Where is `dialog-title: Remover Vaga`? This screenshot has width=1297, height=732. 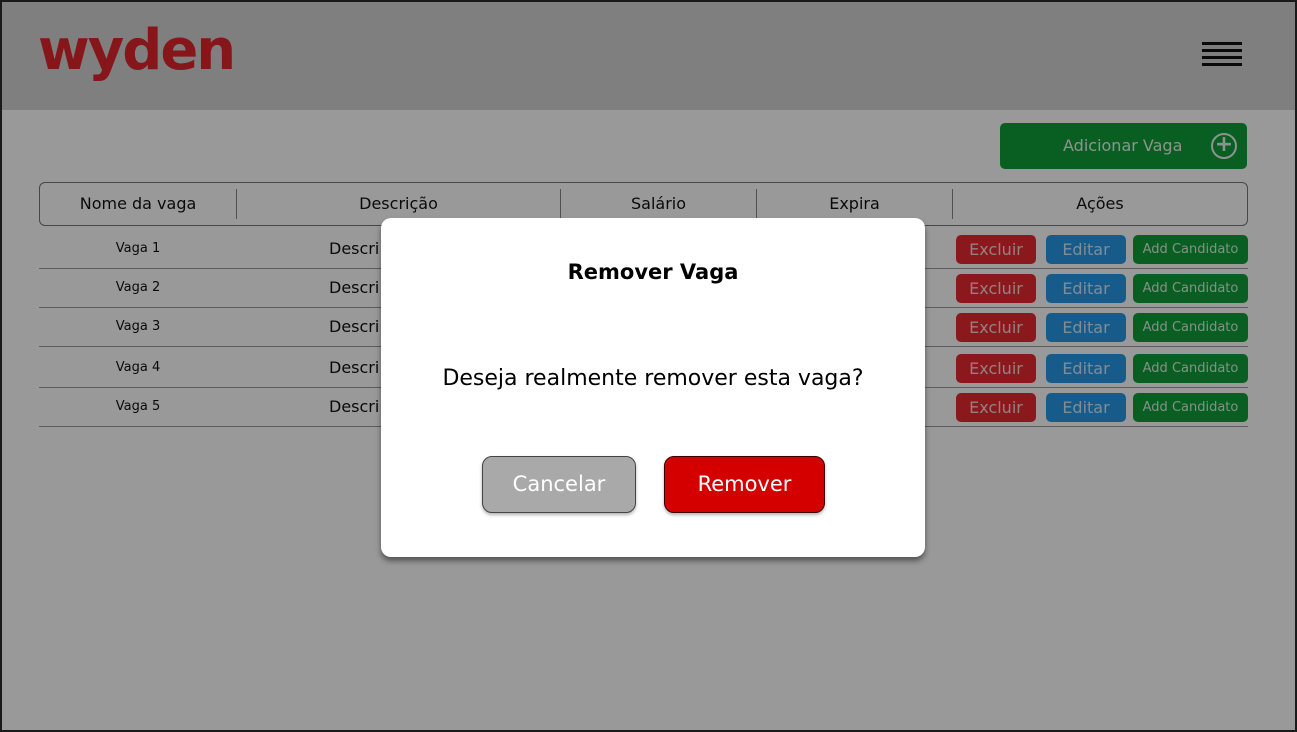
dialog-title: Remover Vaga is located at coordinates (653, 272).